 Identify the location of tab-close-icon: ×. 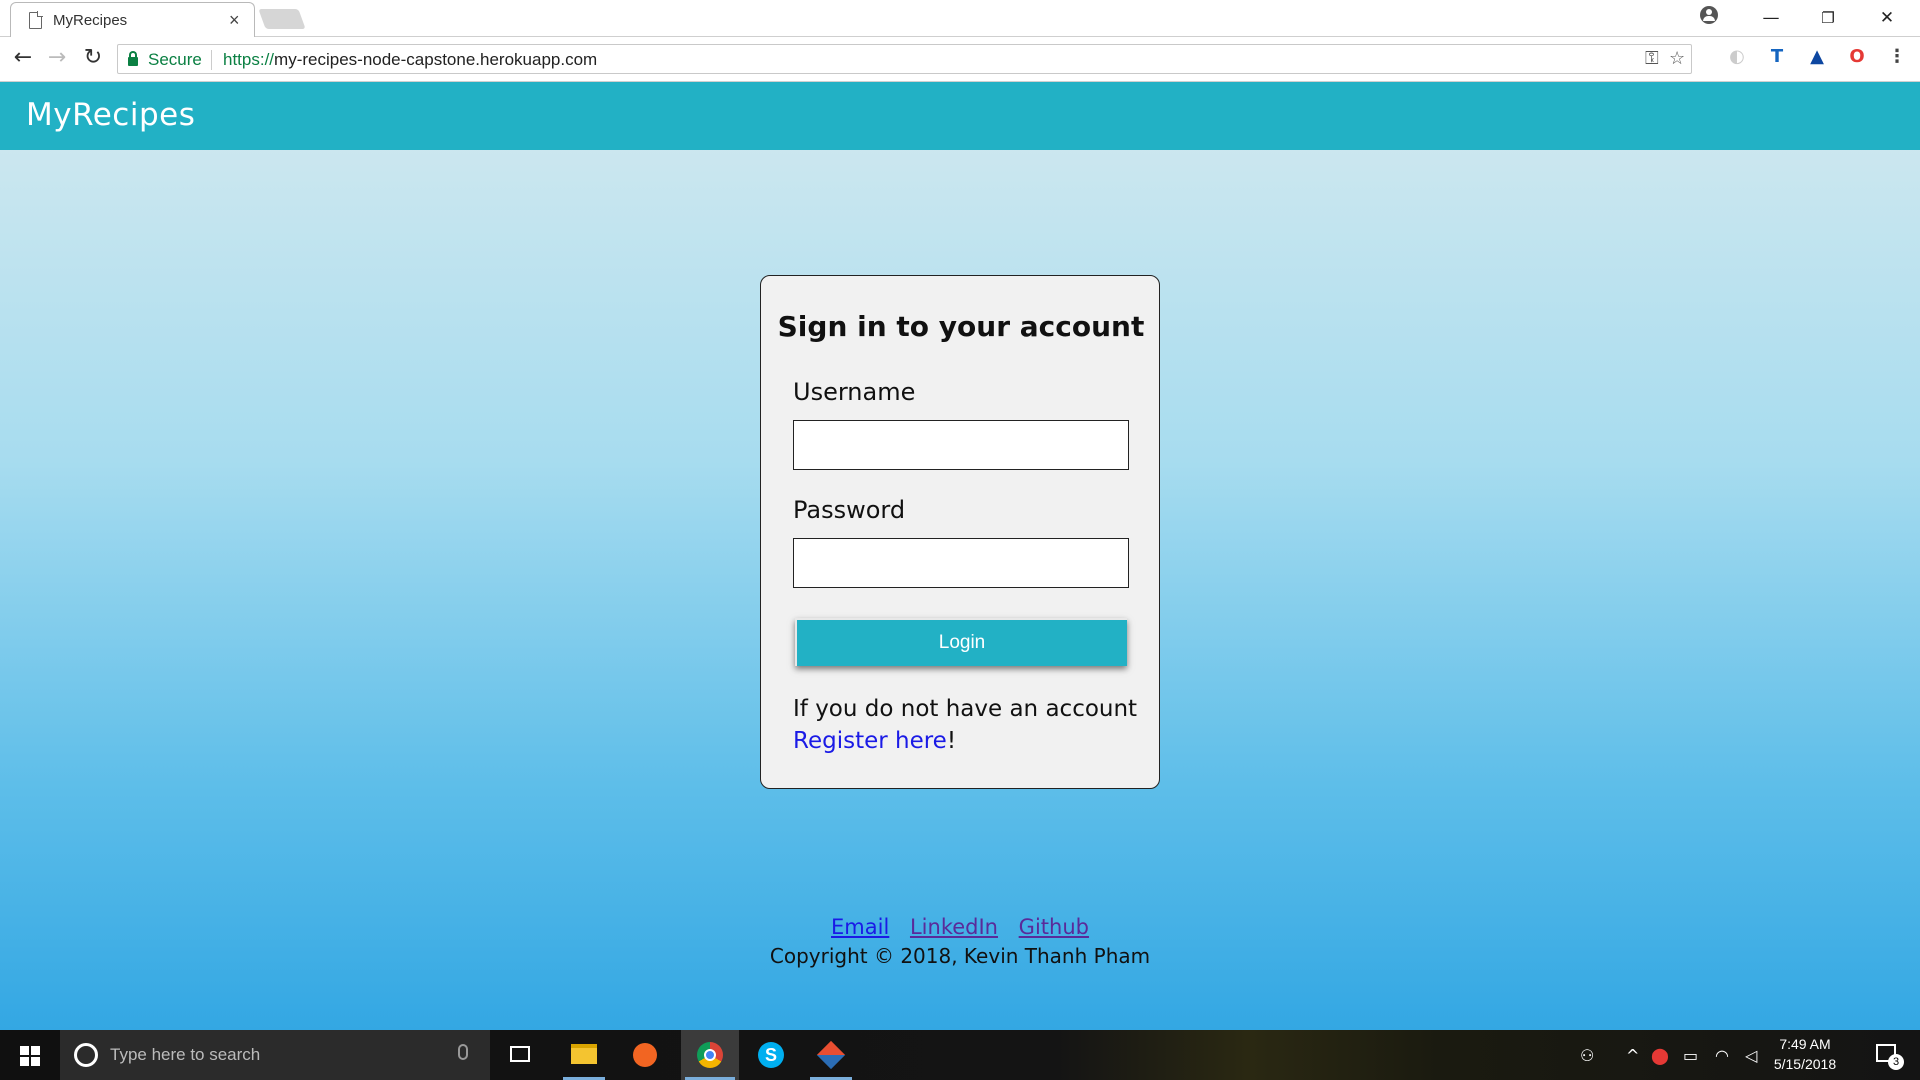
(234, 20).